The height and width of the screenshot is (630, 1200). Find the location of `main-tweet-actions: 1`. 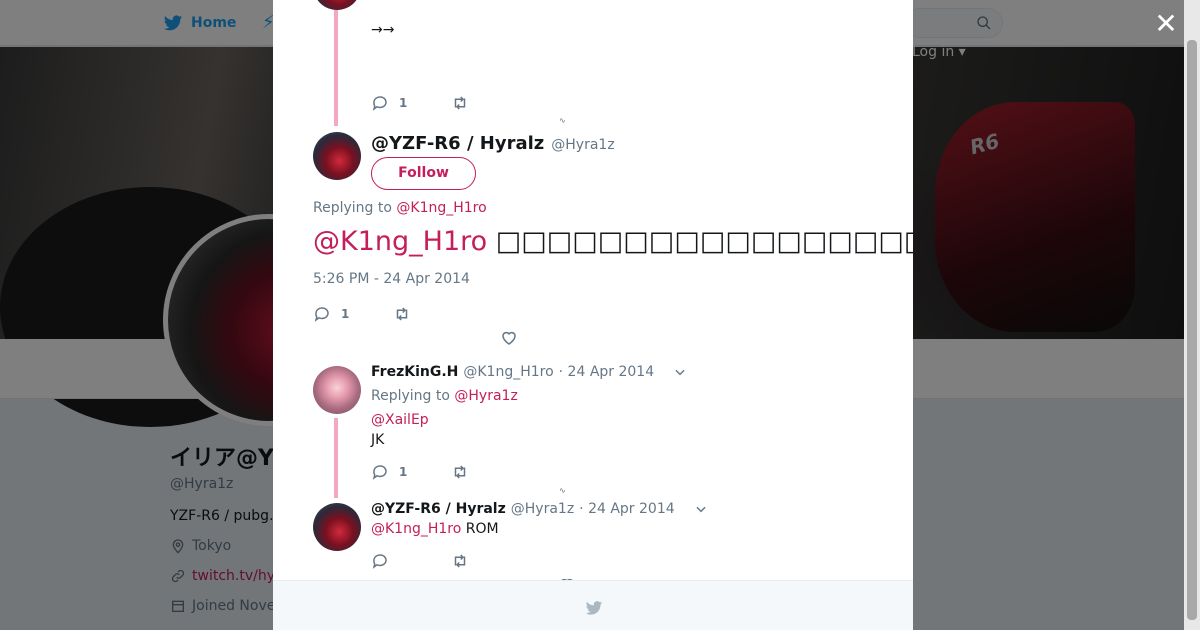

main-tweet-actions: 1 is located at coordinates (393, 314).